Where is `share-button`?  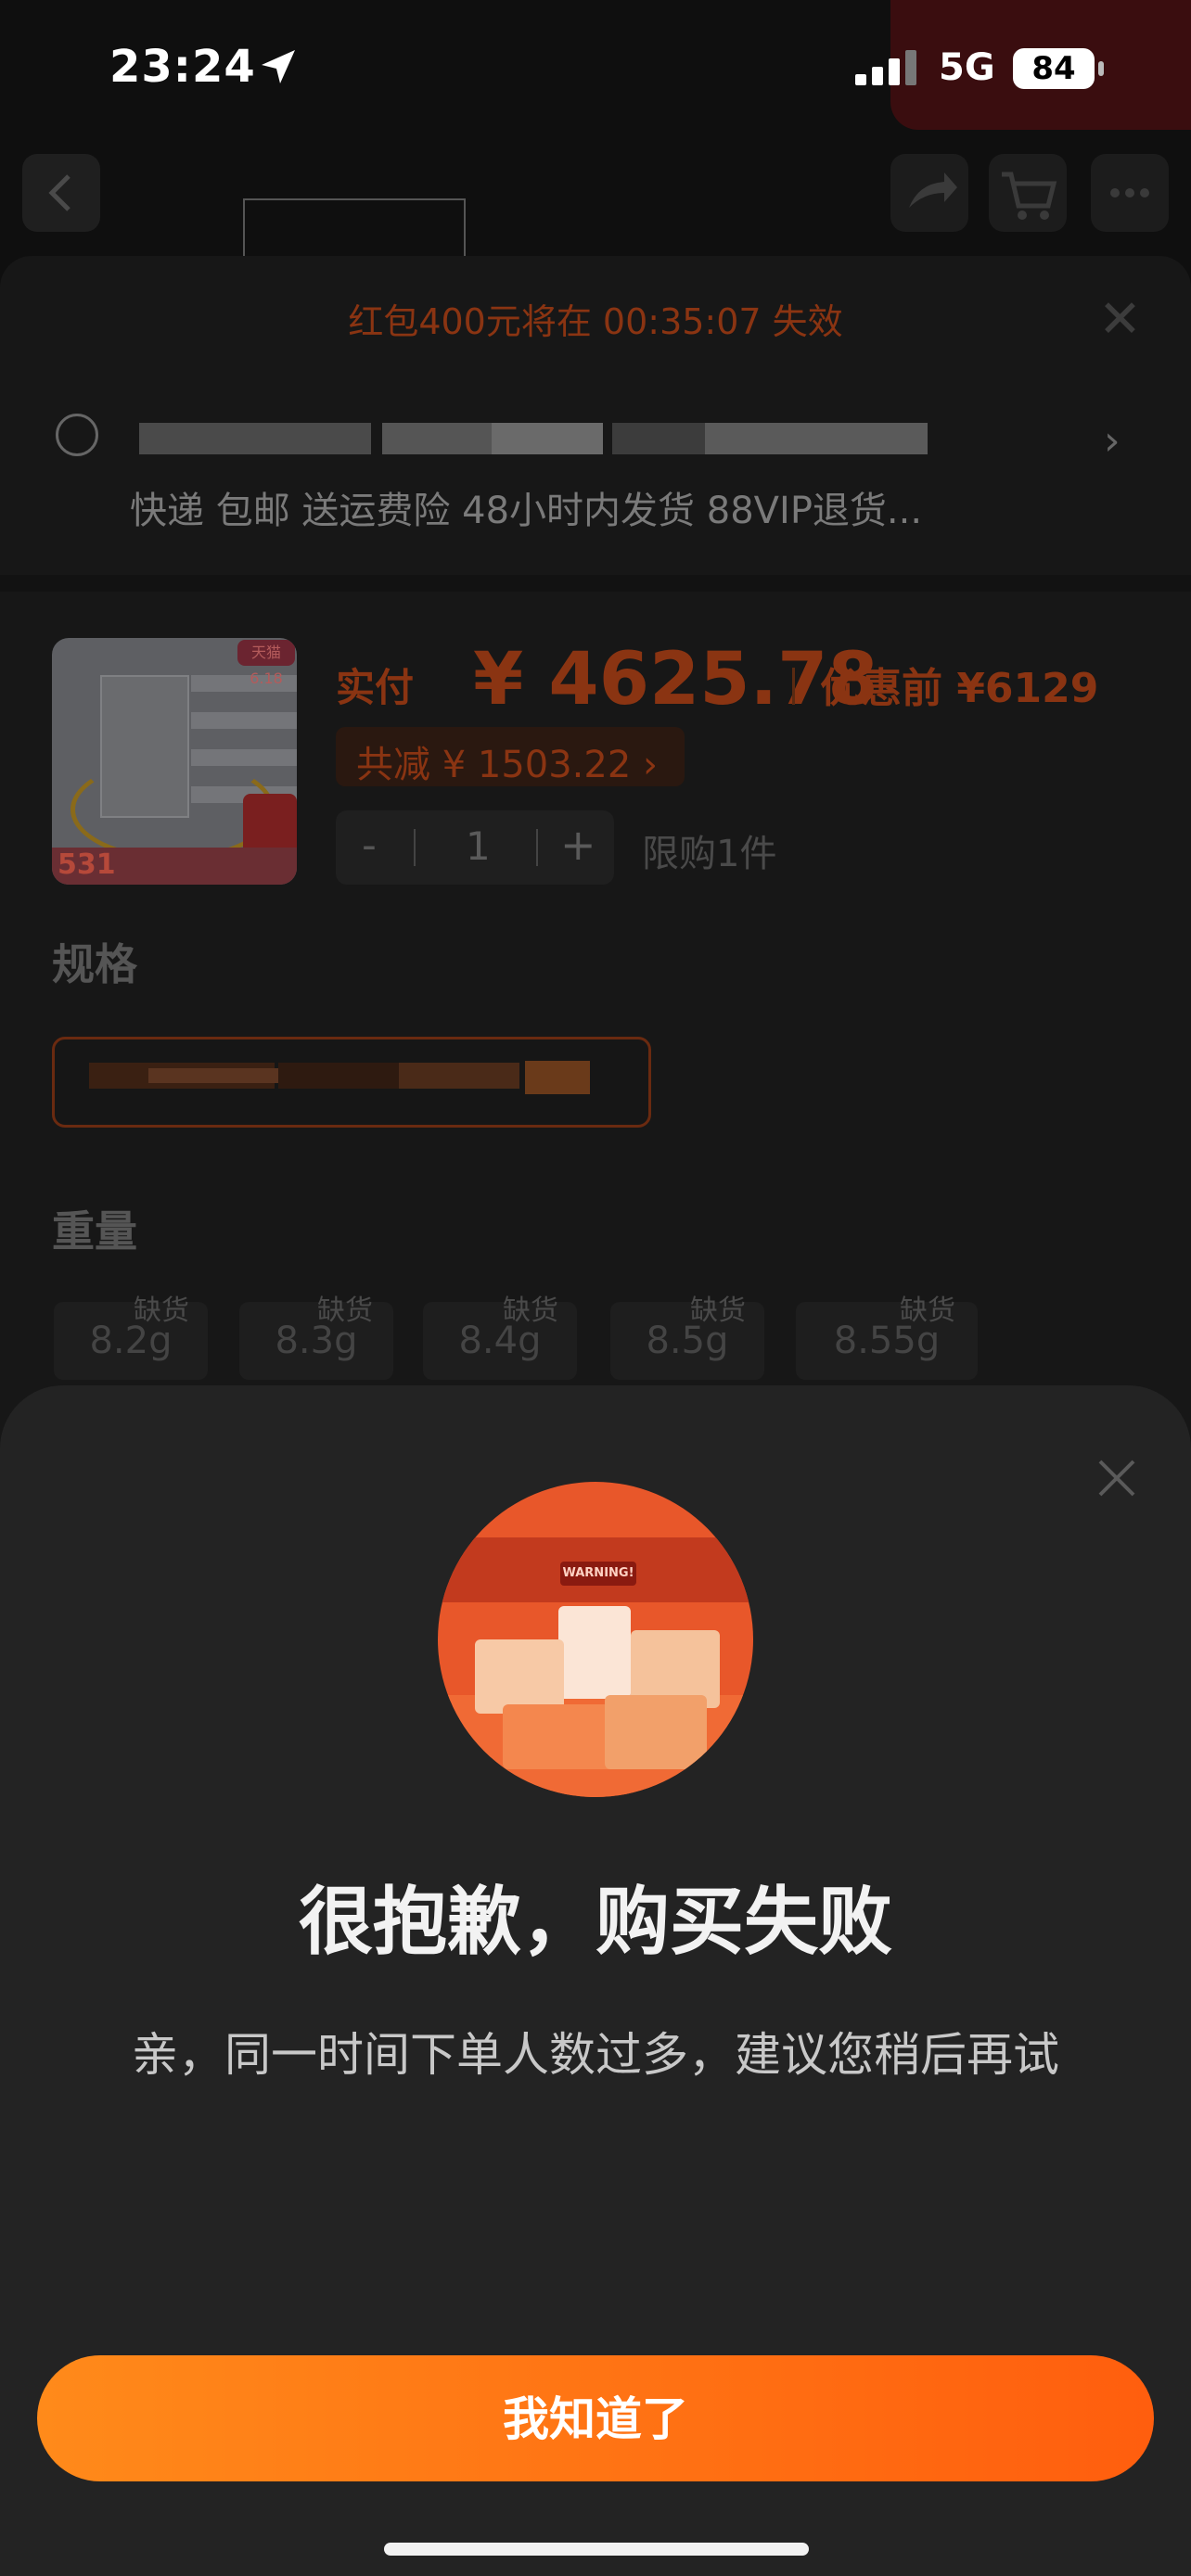 share-button is located at coordinates (929, 193).